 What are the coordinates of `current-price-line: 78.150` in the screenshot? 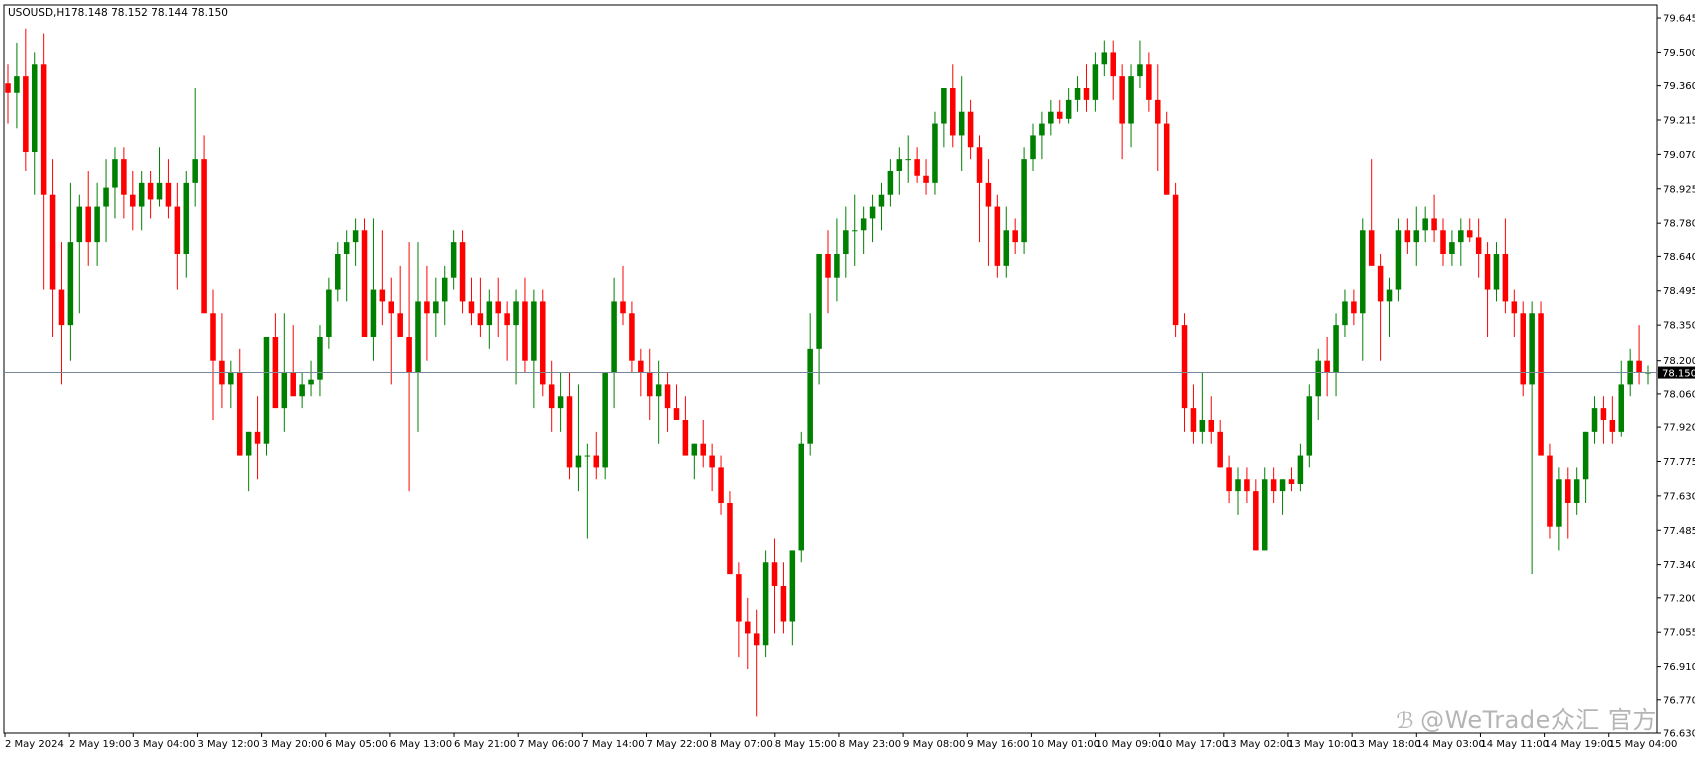 It's located at (849, 373).